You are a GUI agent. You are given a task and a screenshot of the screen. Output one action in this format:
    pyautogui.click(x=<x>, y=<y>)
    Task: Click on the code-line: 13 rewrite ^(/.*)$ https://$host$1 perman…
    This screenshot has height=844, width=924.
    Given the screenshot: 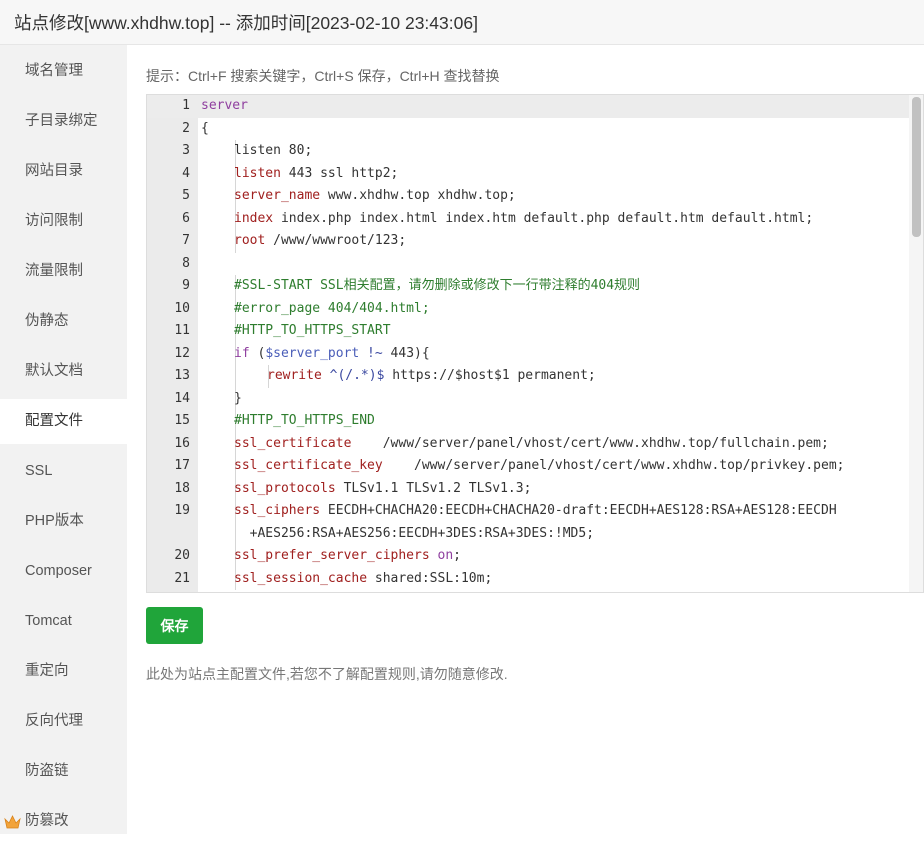 What is the action you would take?
    pyautogui.click(x=528, y=376)
    